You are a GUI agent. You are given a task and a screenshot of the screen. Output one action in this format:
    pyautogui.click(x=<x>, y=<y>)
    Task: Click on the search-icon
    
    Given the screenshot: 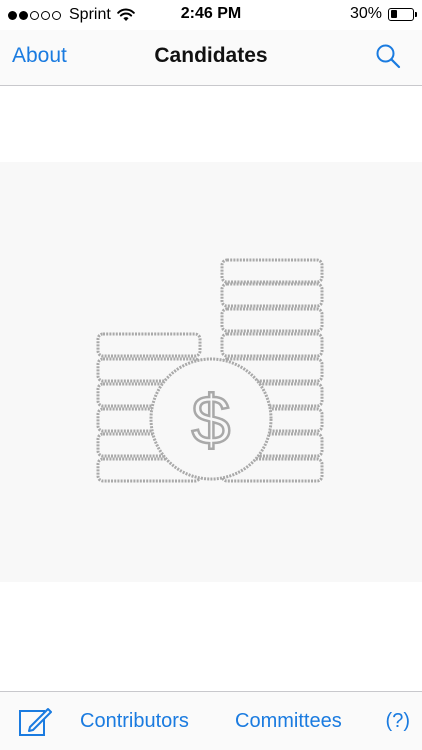 What is the action you would take?
    pyautogui.click(x=388, y=56)
    